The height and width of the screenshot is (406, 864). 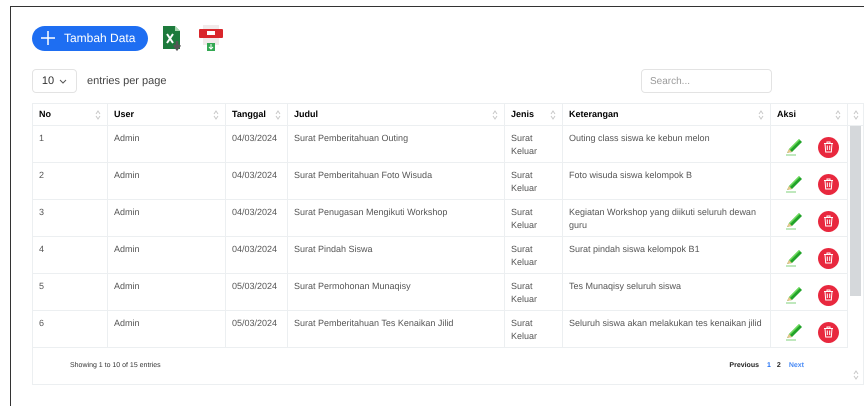 I want to click on page-size-select: 10, so click(x=54, y=81).